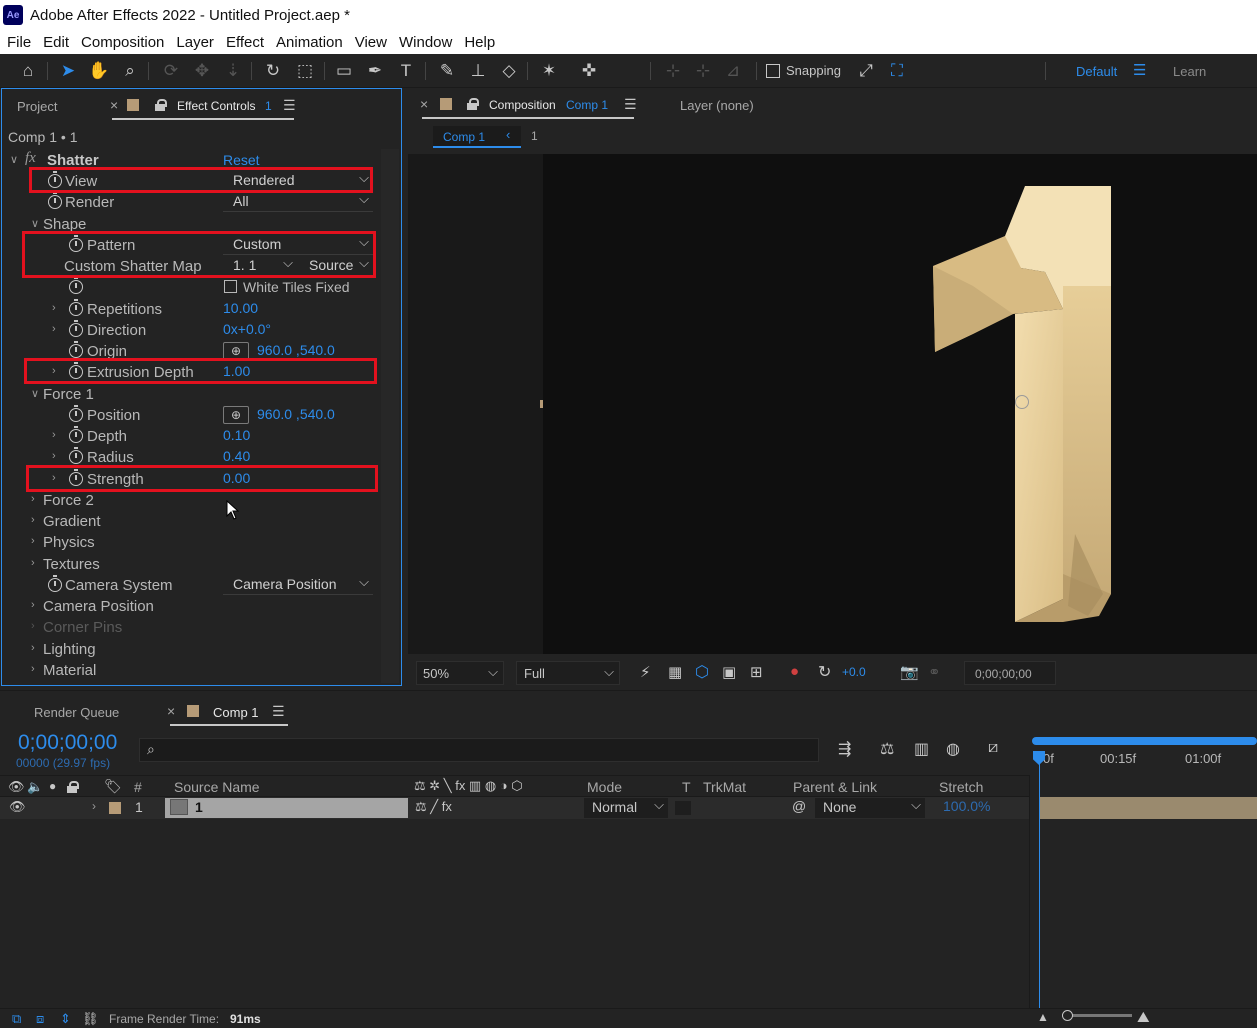 Image resolution: width=1257 pixels, height=1028 pixels. Describe the element at coordinates (479, 750) in the screenshot. I see `layer-search-input: ⌕` at that location.